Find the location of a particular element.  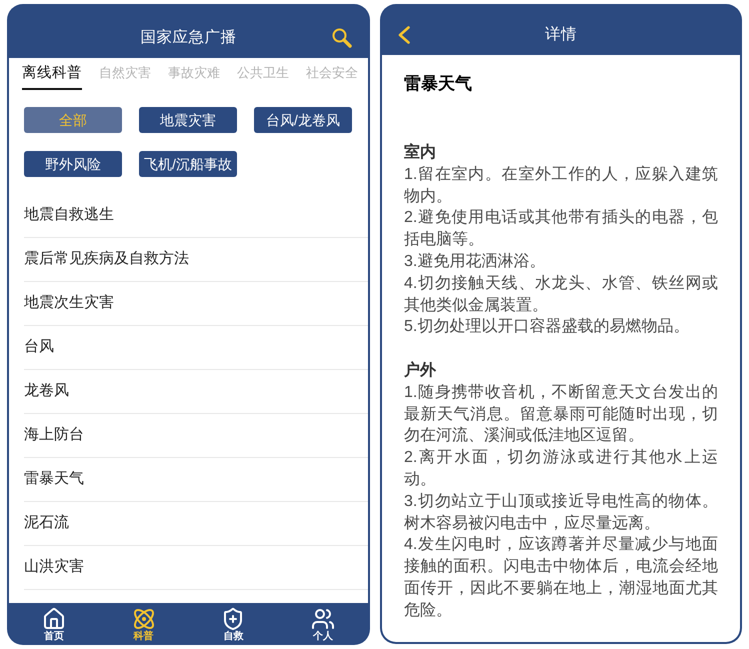

users-icon is located at coordinates (323, 619).